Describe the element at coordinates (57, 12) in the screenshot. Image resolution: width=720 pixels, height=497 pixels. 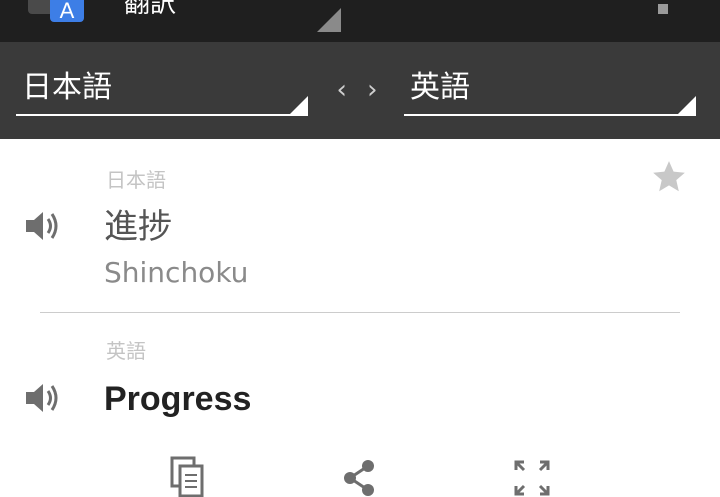
I see `translate-app-icon: A` at that location.